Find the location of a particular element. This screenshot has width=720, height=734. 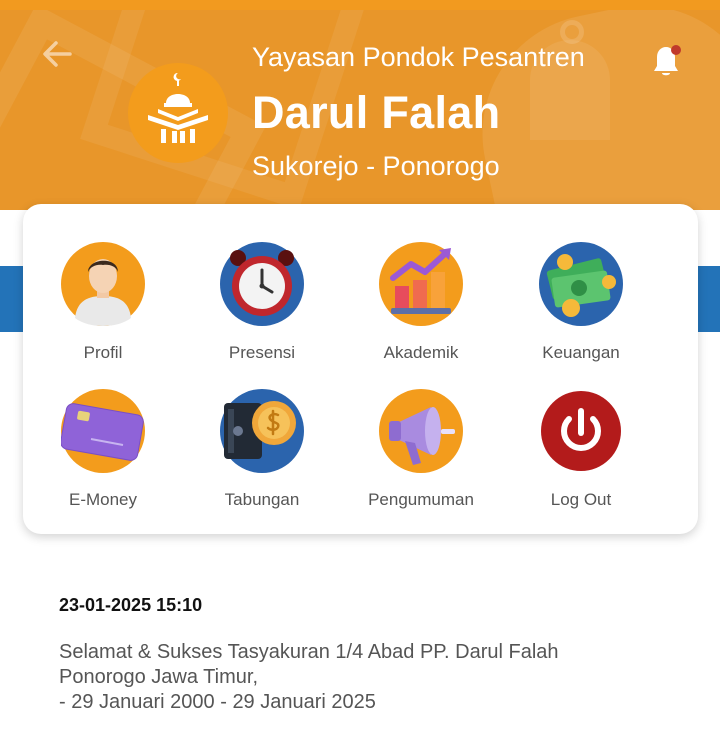

notification-dot is located at coordinates (676, 50).